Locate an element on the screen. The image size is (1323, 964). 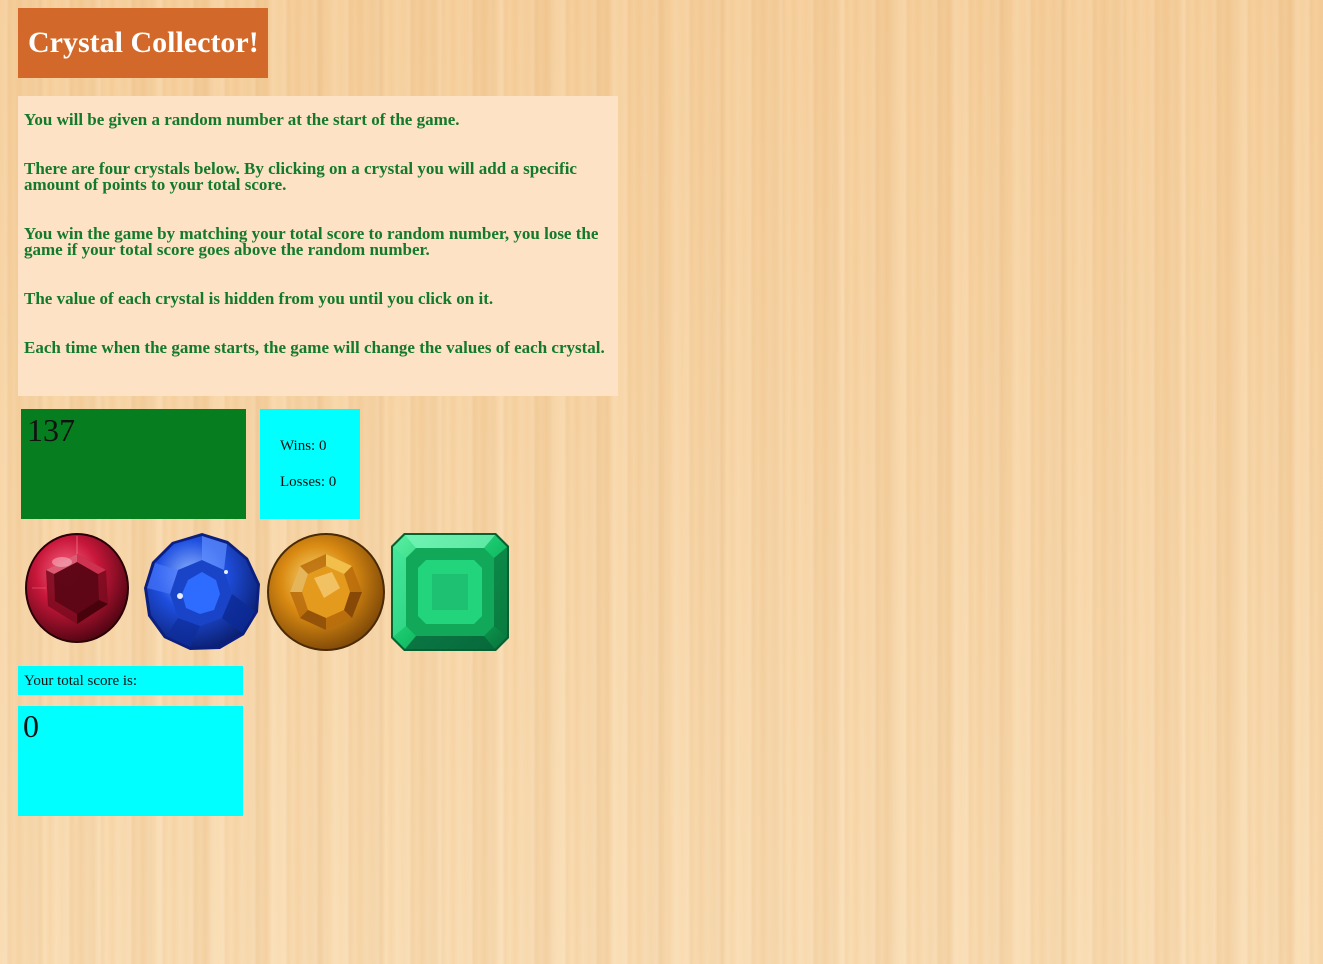
crystal-button-emerald is located at coordinates (450, 592).